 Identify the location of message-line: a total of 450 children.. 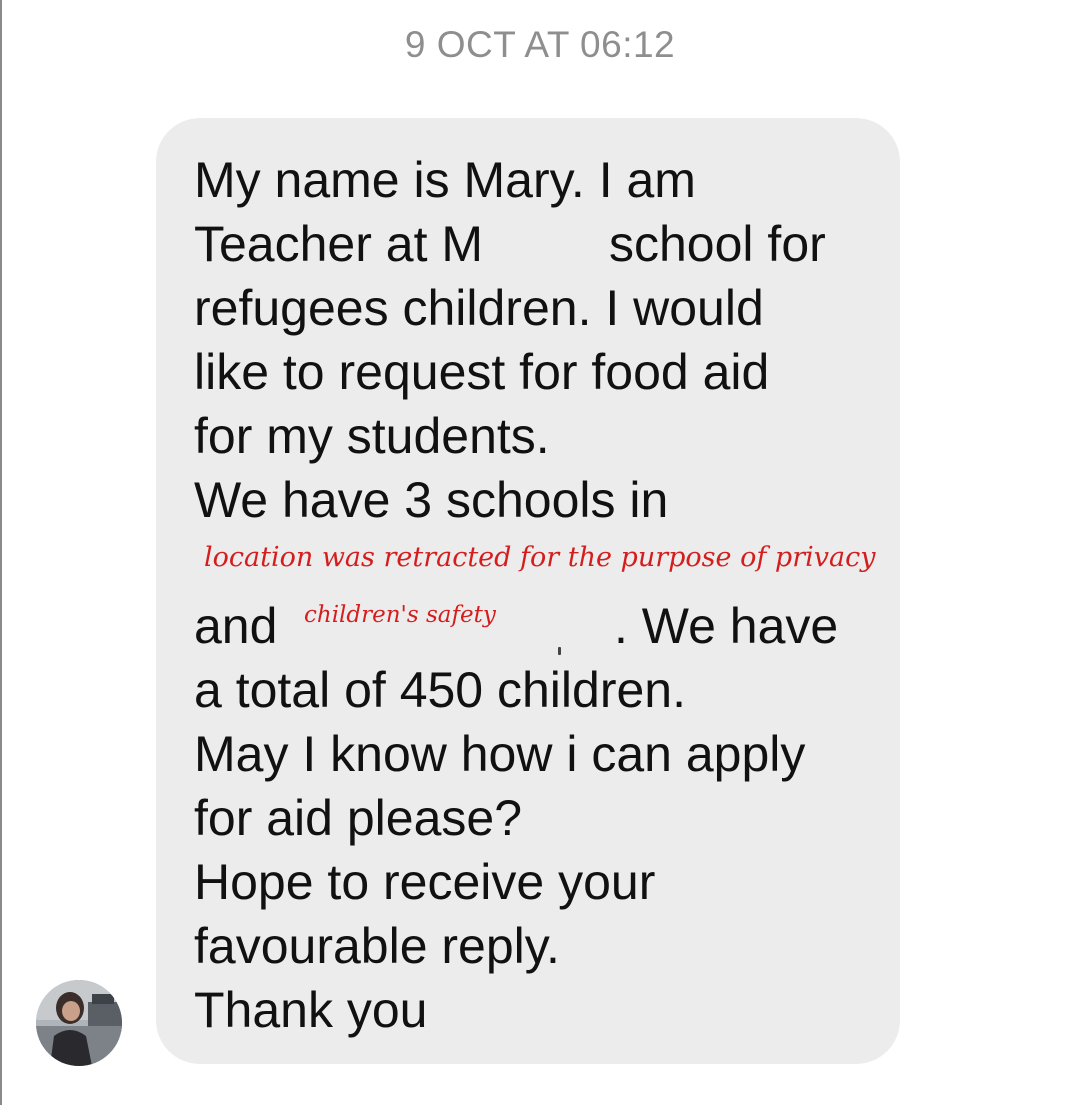
(440, 690).